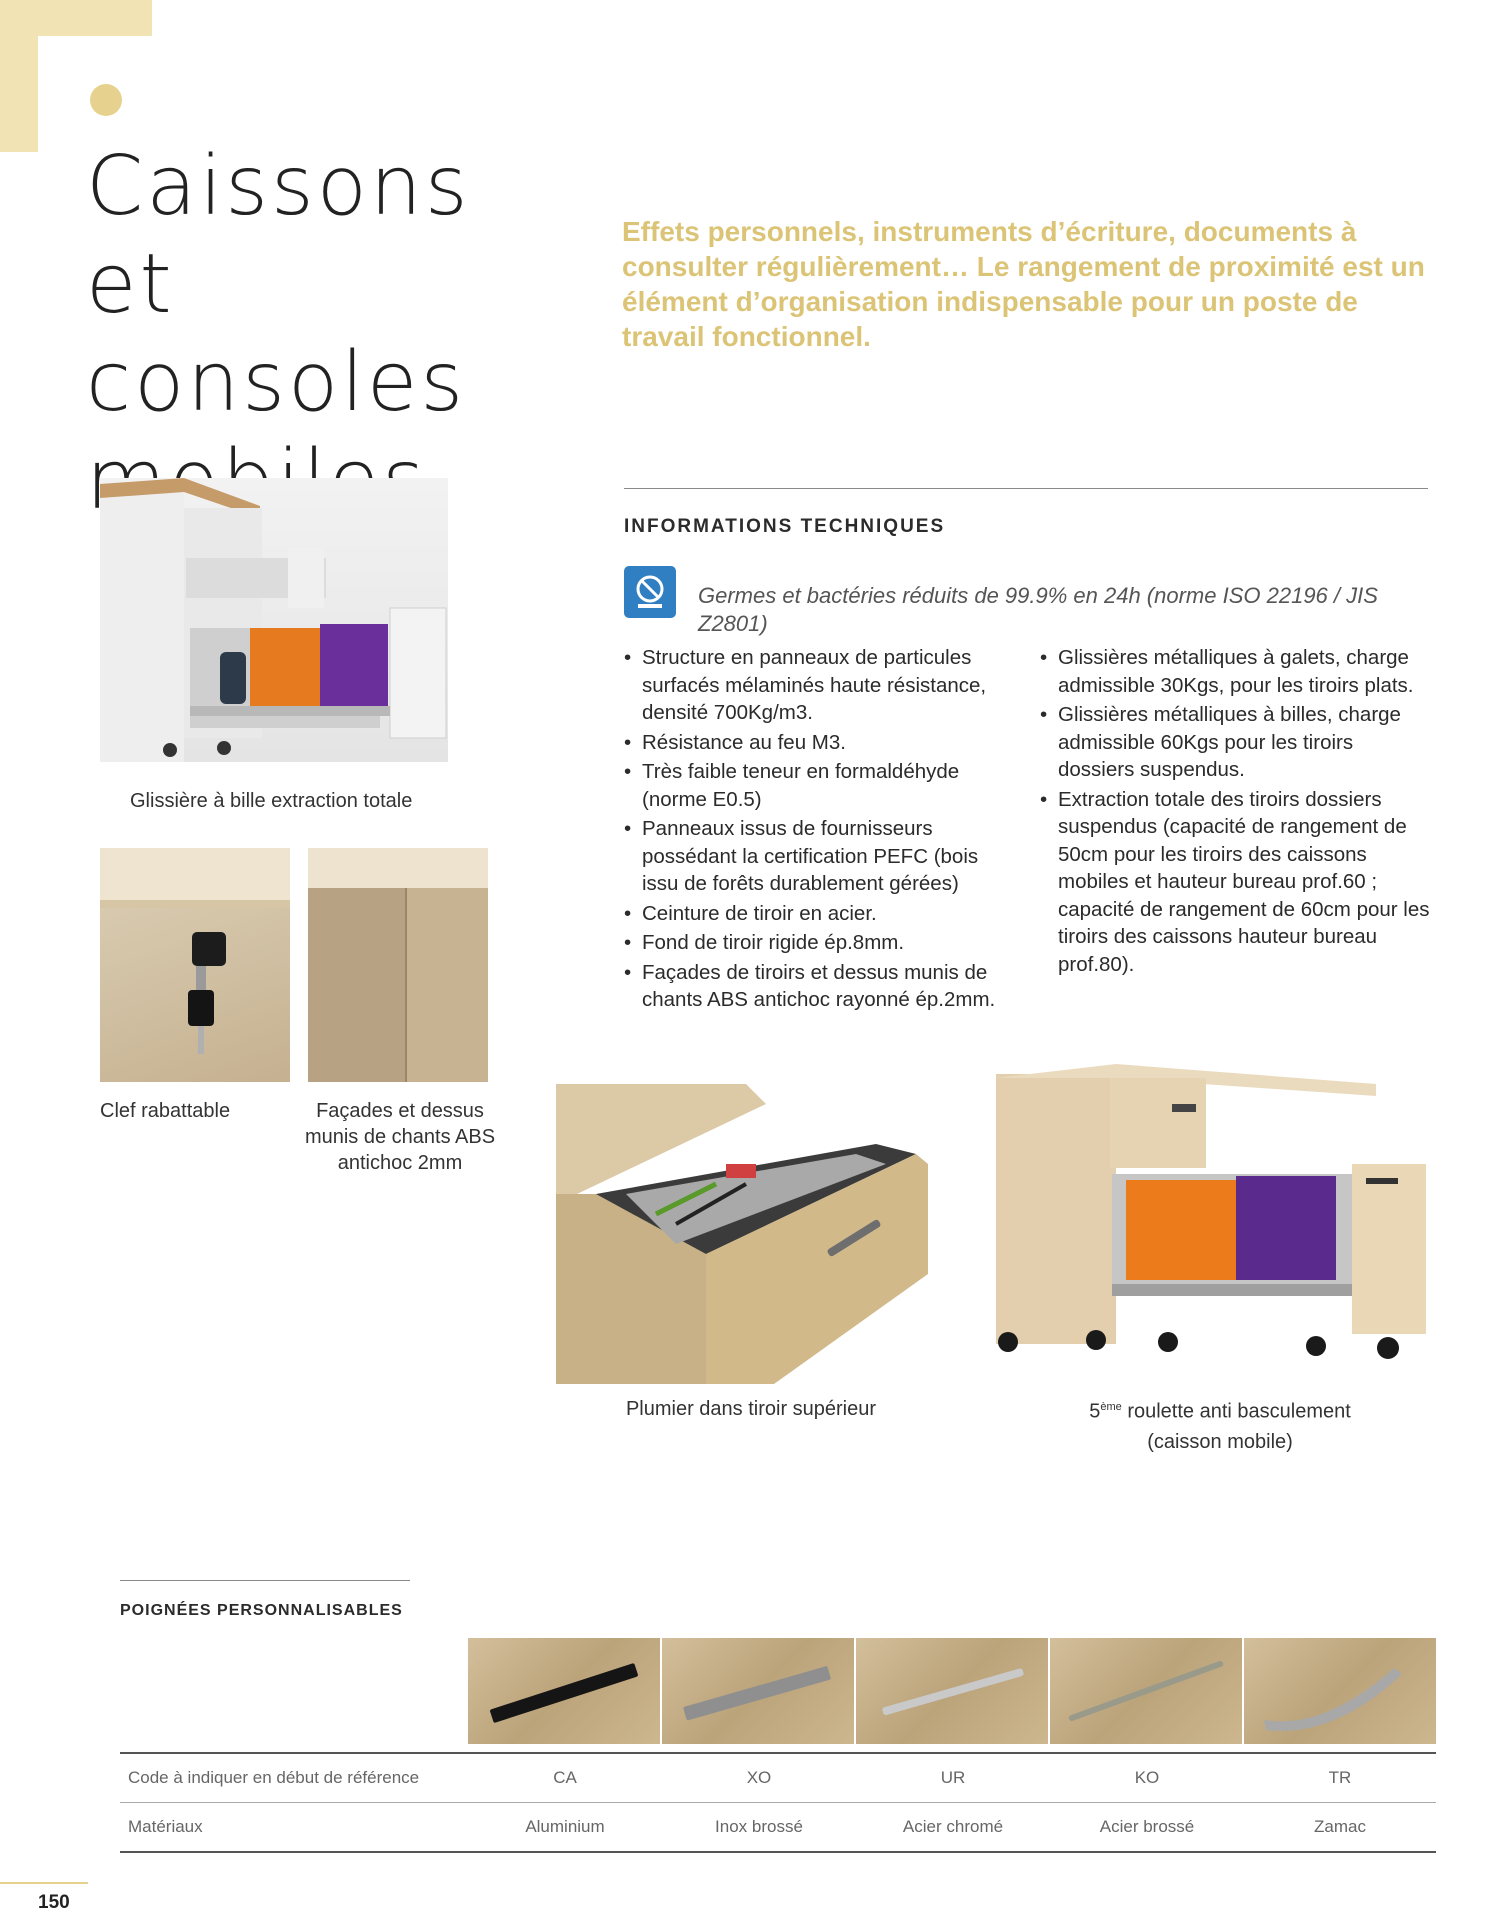  I want to click on spec-item: Fond de tiroir rigide ép.8mm., so click(819, 943).